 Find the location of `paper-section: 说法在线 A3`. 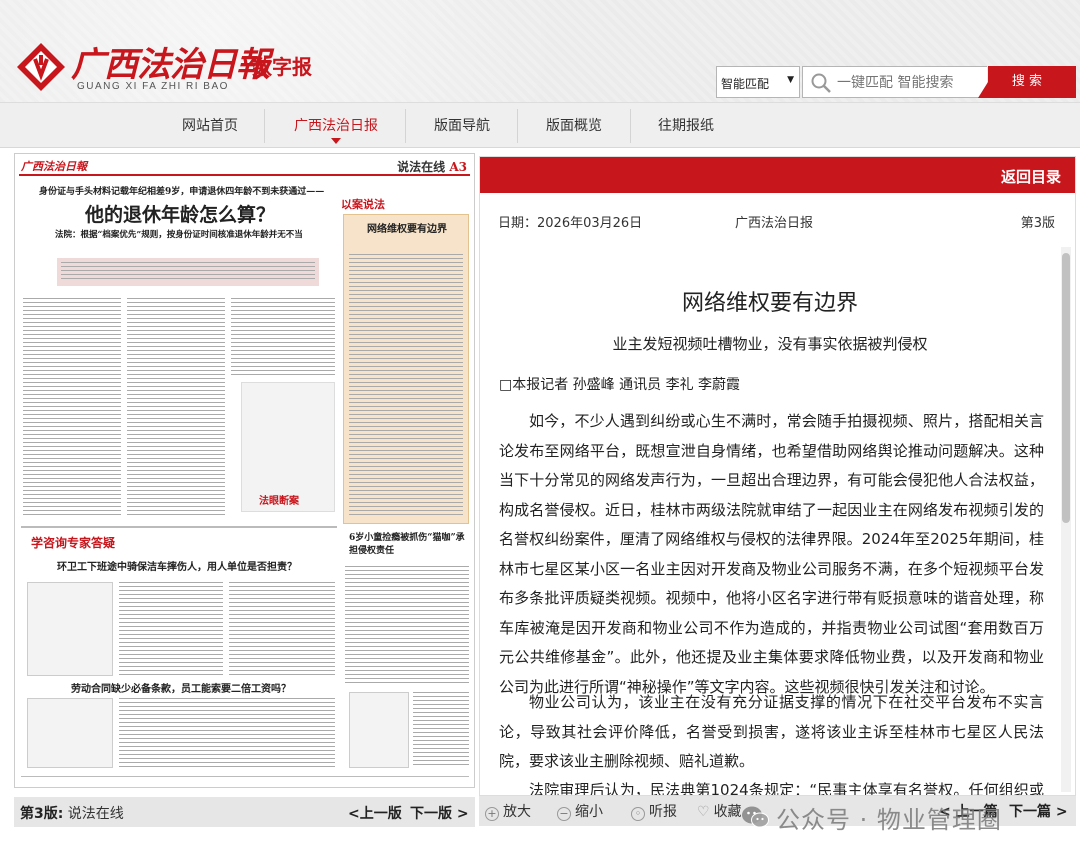

paper-section: 说法在线 A3 is located at coordinates (432, 166).